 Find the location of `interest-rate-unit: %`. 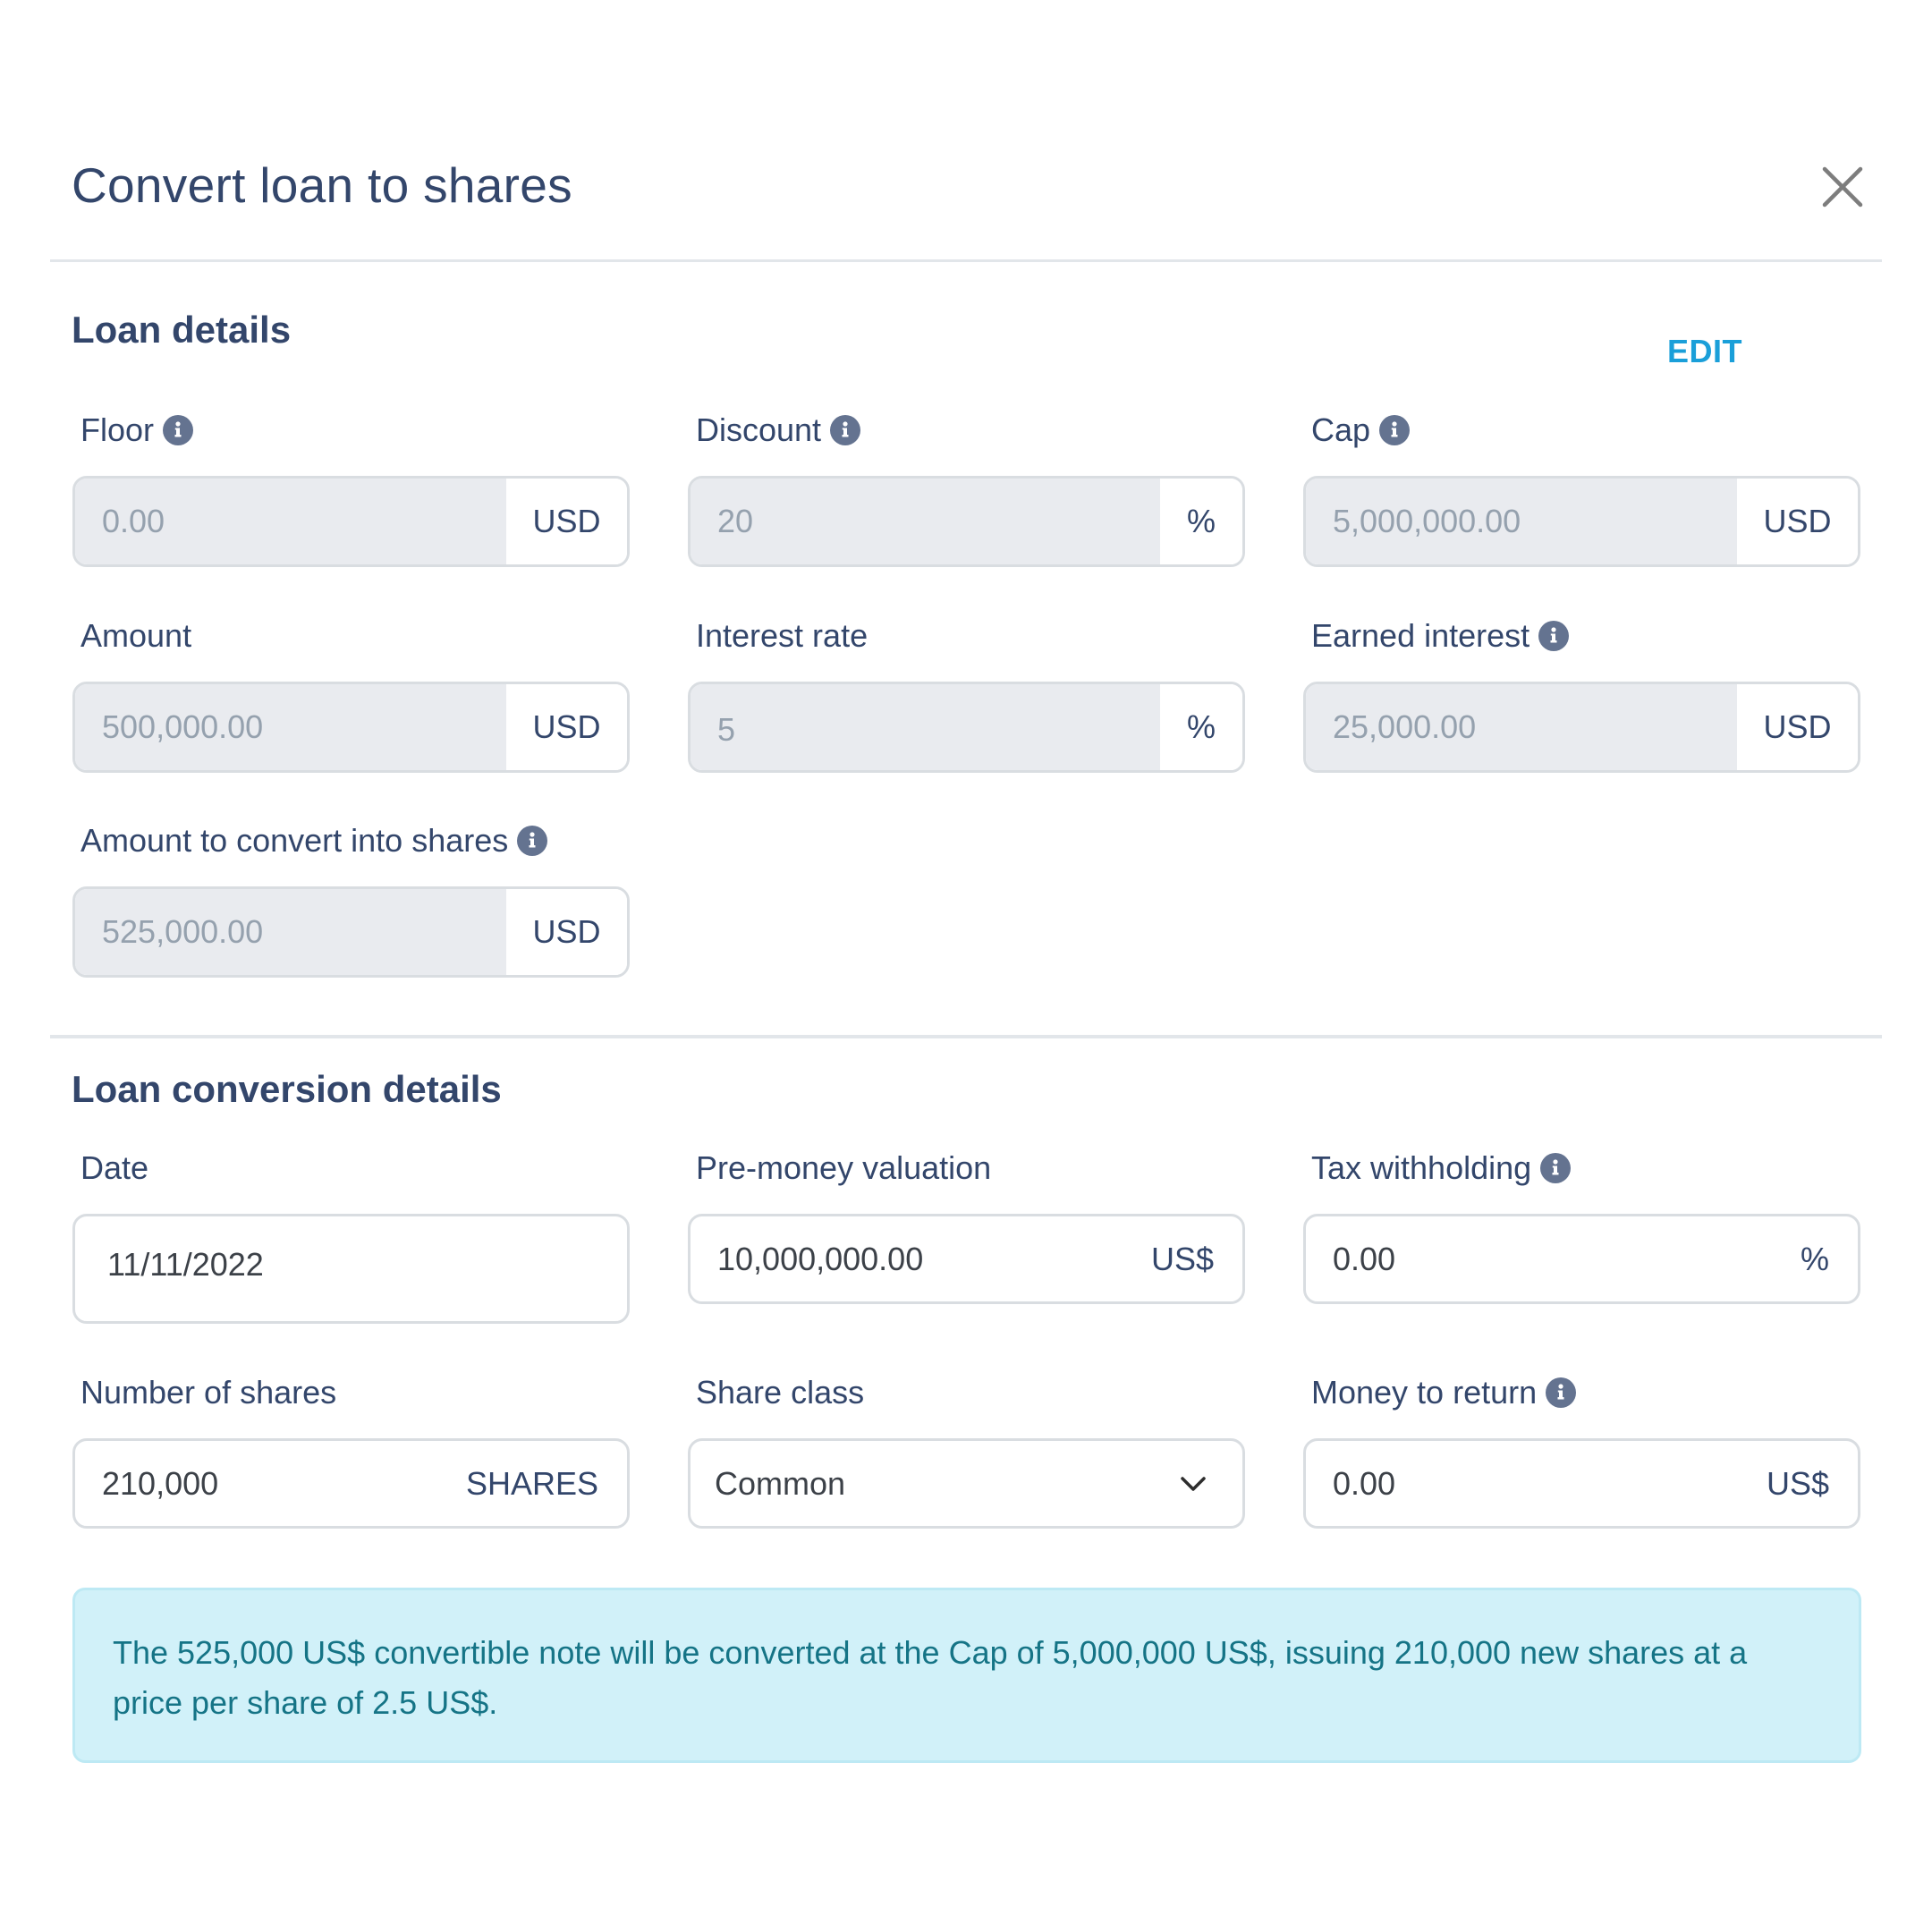

interest-rate-unit: % is located at coordinates (1201, 727).